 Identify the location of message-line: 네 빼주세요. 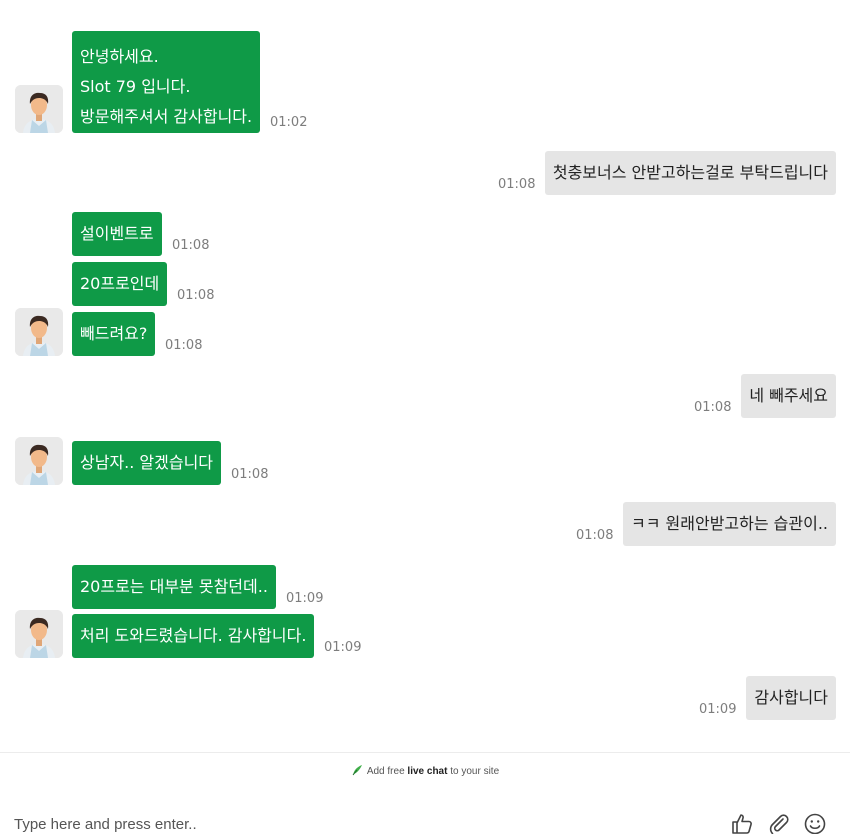
(788, 395).